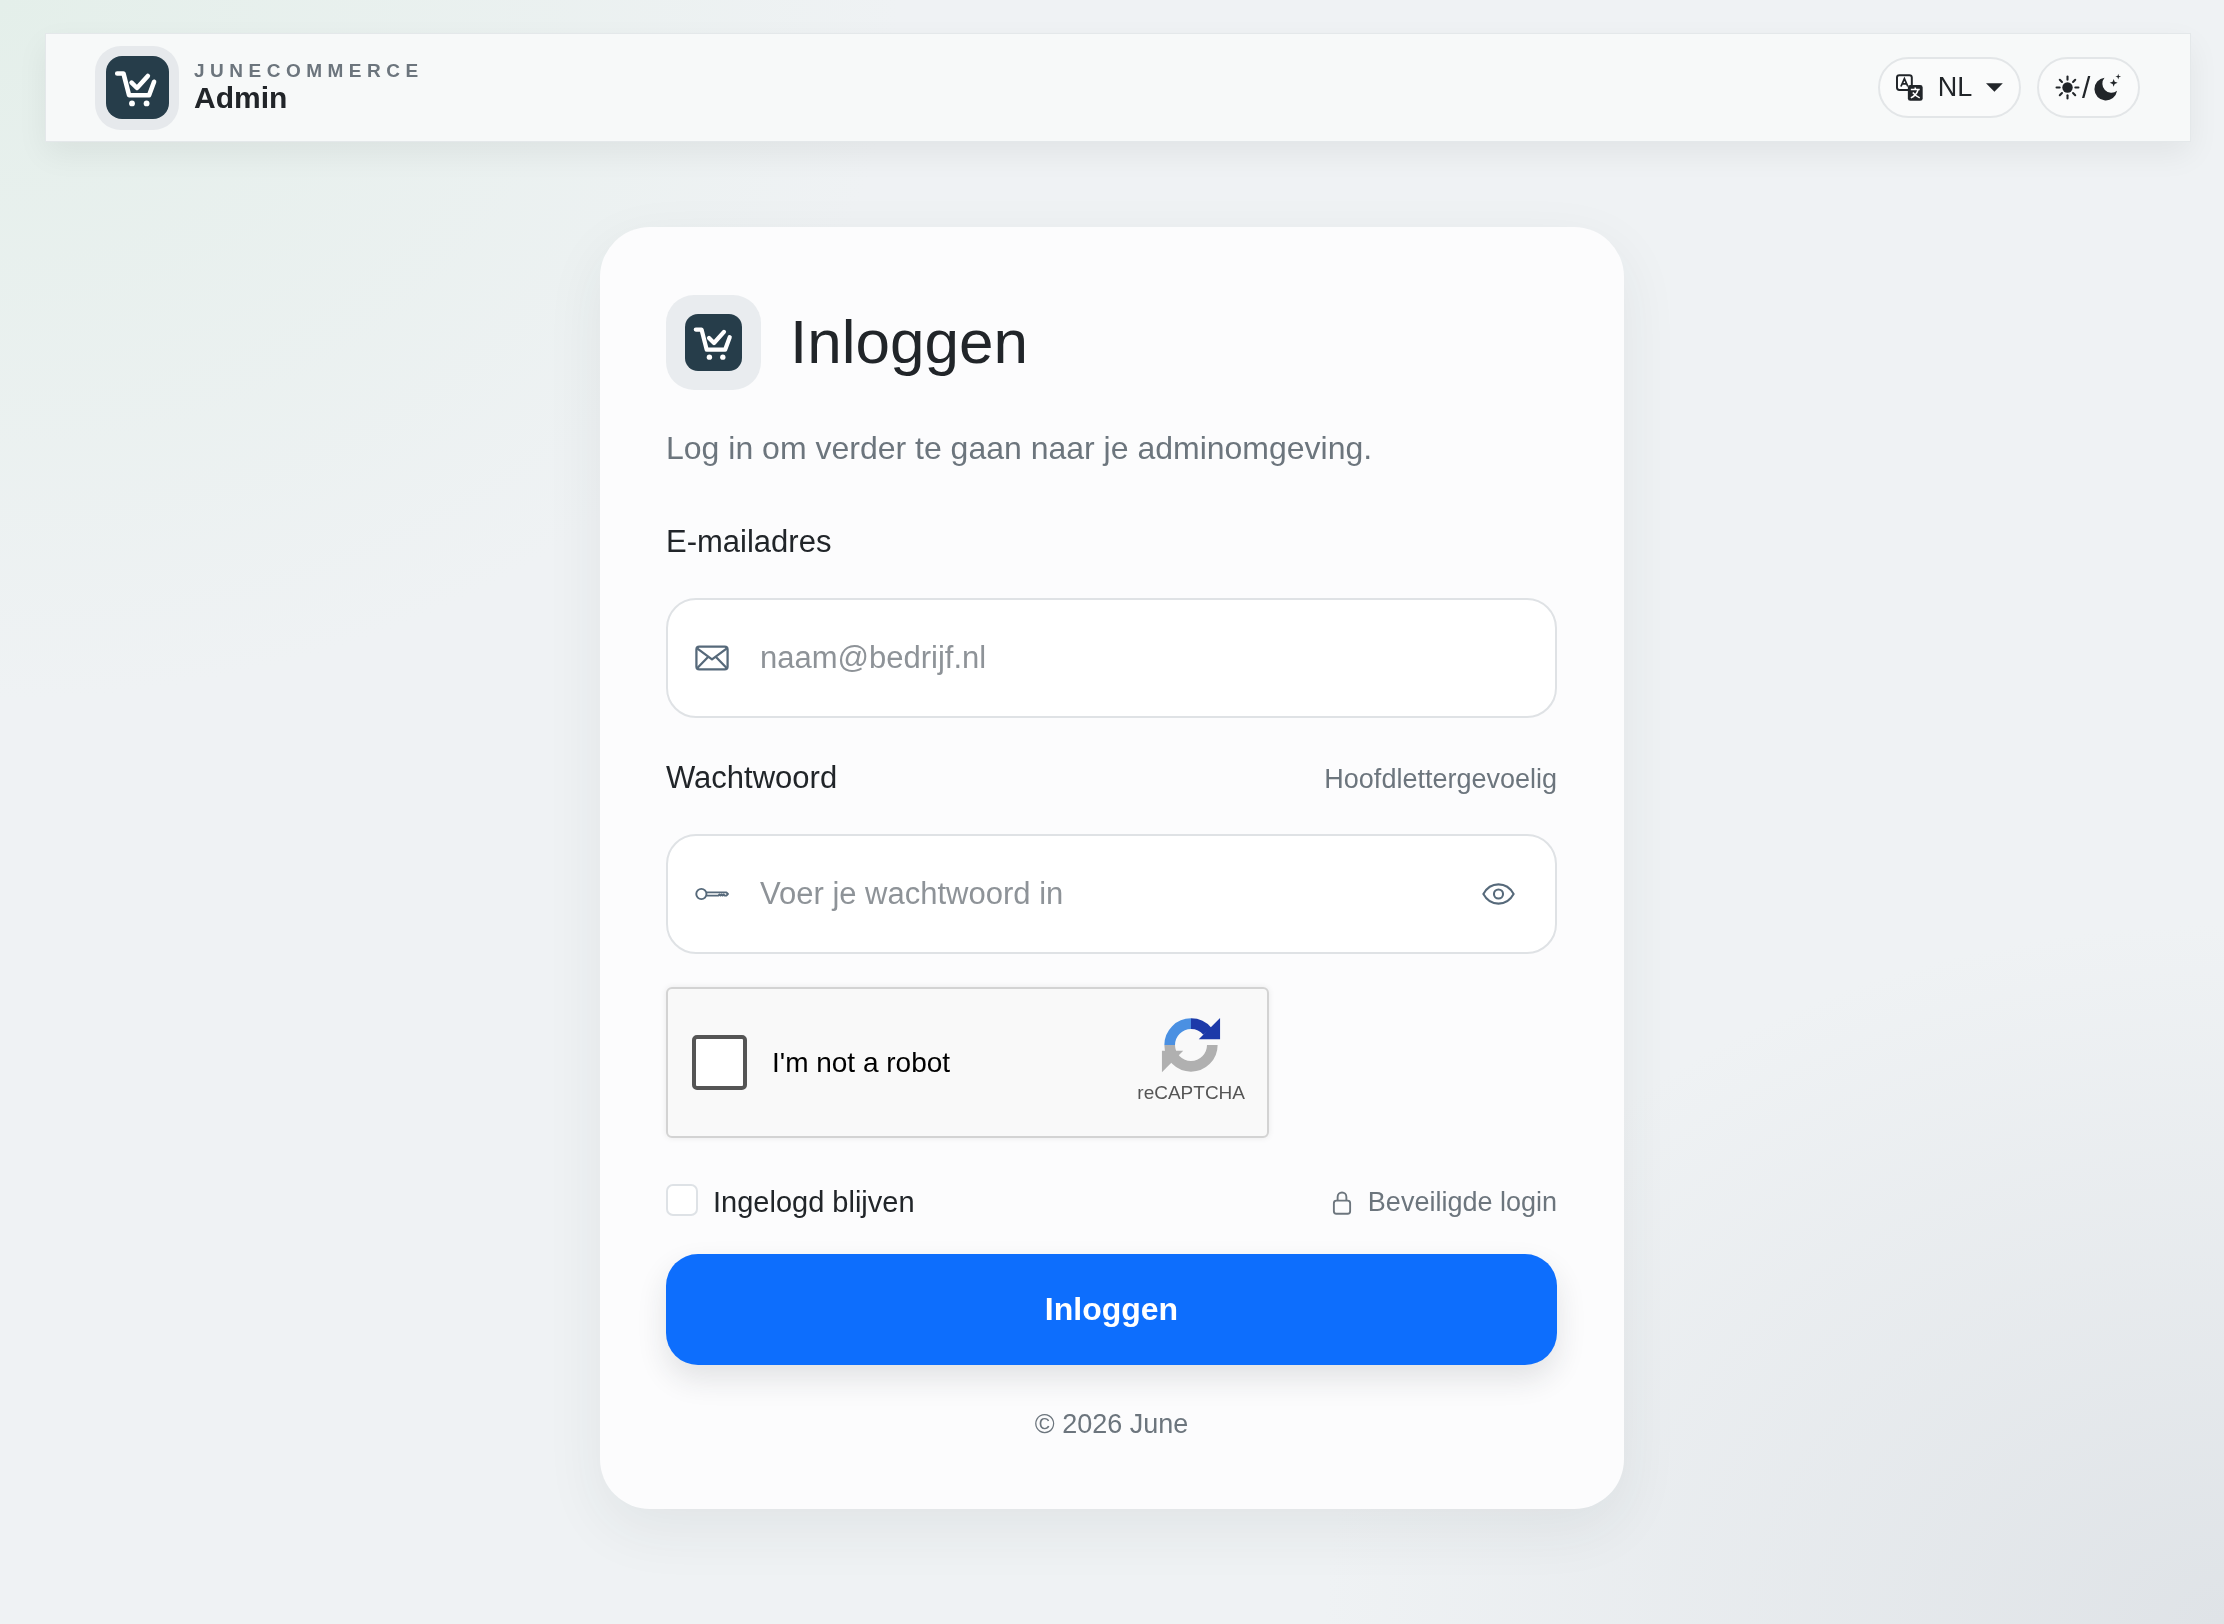  Describe the element at coordinates (752, 778) in the screenshot. I see `field-label: Wachtwoord` at that location.